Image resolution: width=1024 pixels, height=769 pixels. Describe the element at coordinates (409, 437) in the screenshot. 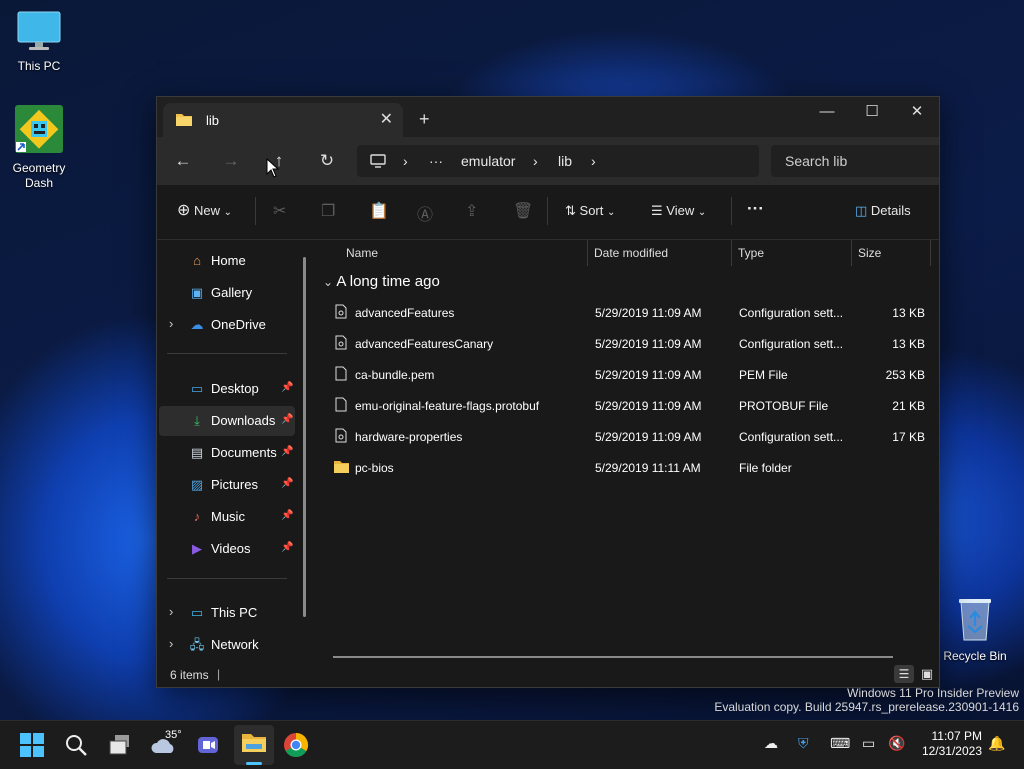

I see `file-name: hardware-properties` at that location.